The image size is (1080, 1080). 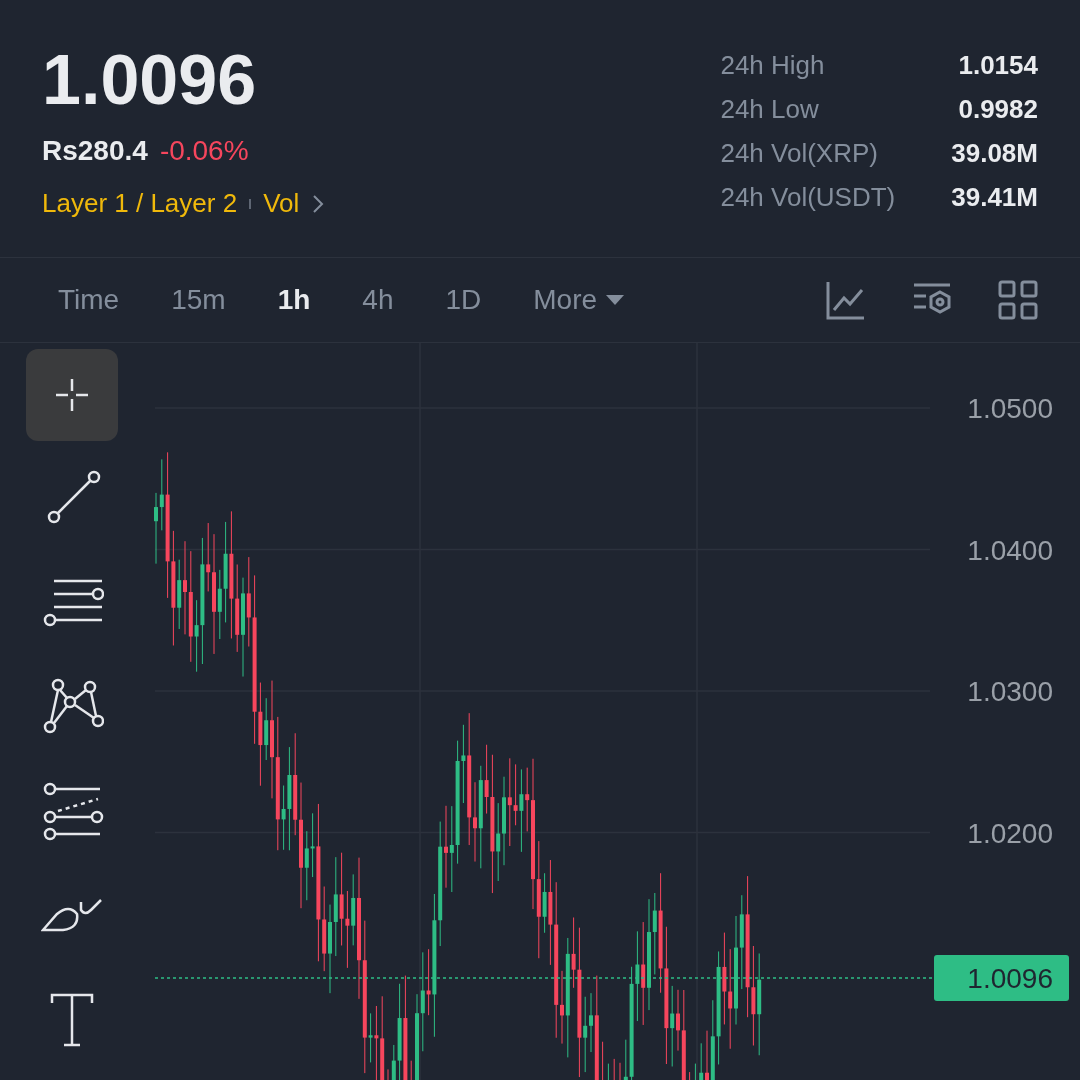 What do you see at coordinates (615, 300) in the screenshot?
I see `dropdown-caret-icon` at bounding box center [615, 300].